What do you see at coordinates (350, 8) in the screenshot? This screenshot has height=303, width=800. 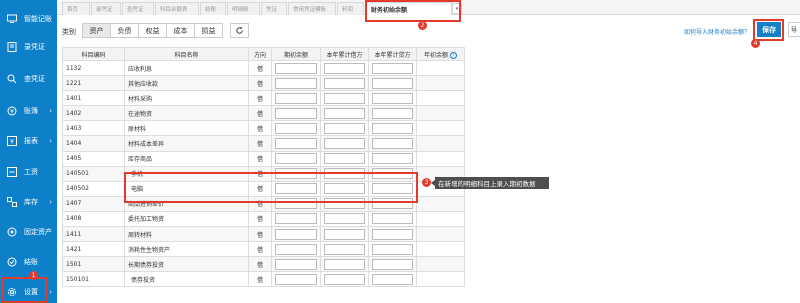 I see `tab-profit: 利润` at bounding box center [350, 8].